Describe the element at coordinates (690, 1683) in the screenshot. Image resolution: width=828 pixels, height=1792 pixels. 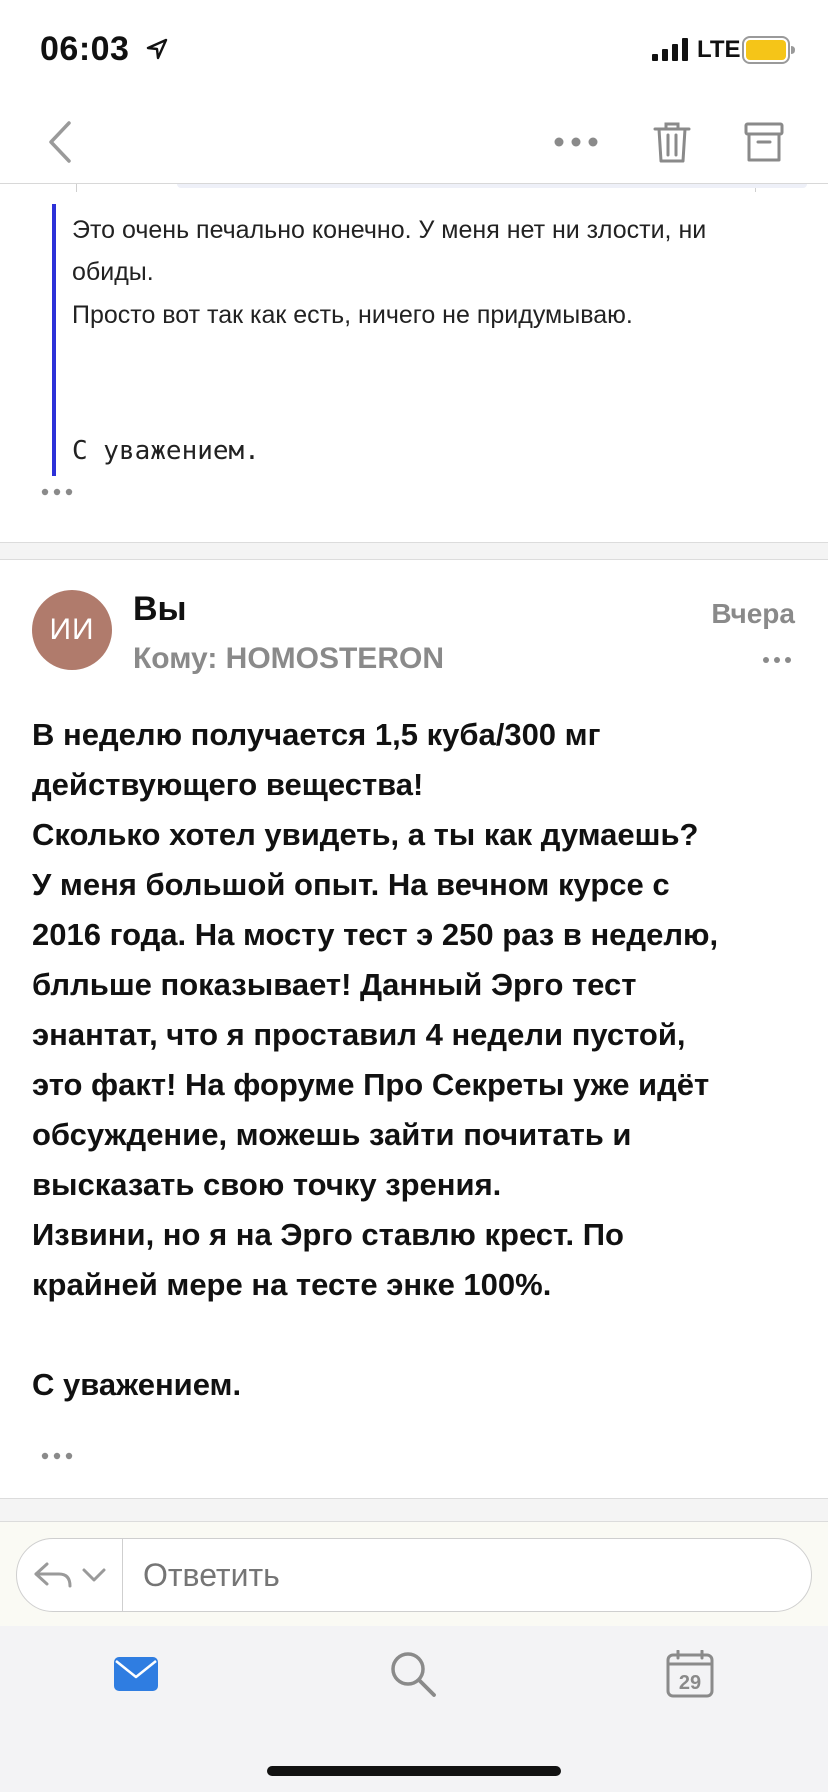
I see `calendar-day: 29` at that location.